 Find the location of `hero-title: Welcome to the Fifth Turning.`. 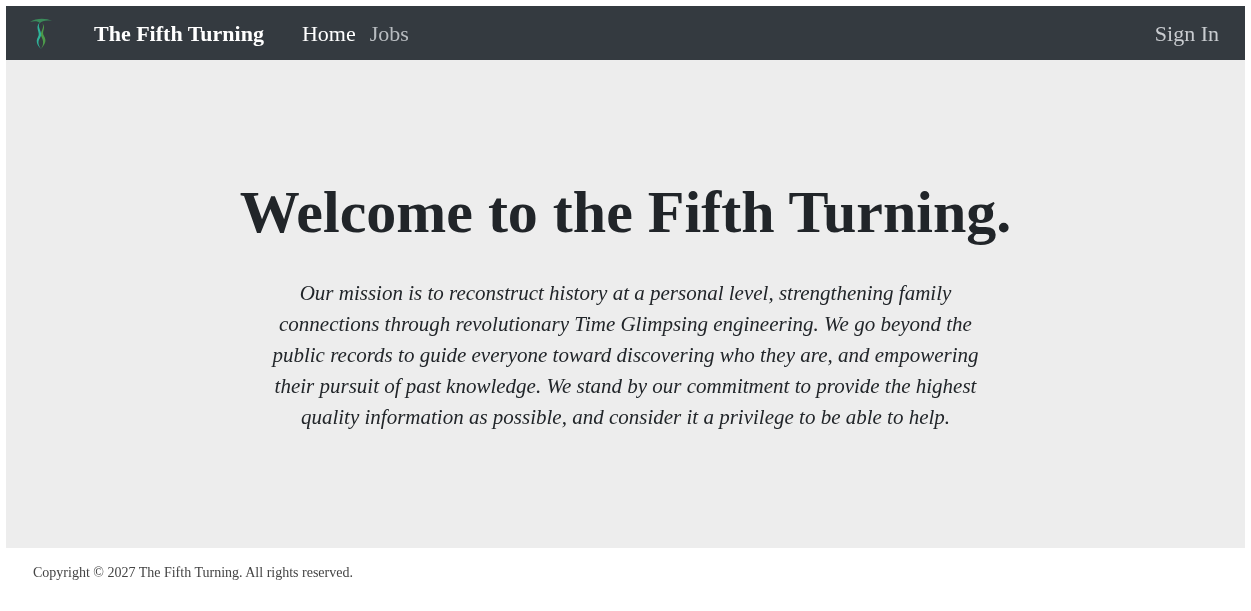

hero-title: Welcome to the Fifth Turning. is located at coordinates (625, 212).